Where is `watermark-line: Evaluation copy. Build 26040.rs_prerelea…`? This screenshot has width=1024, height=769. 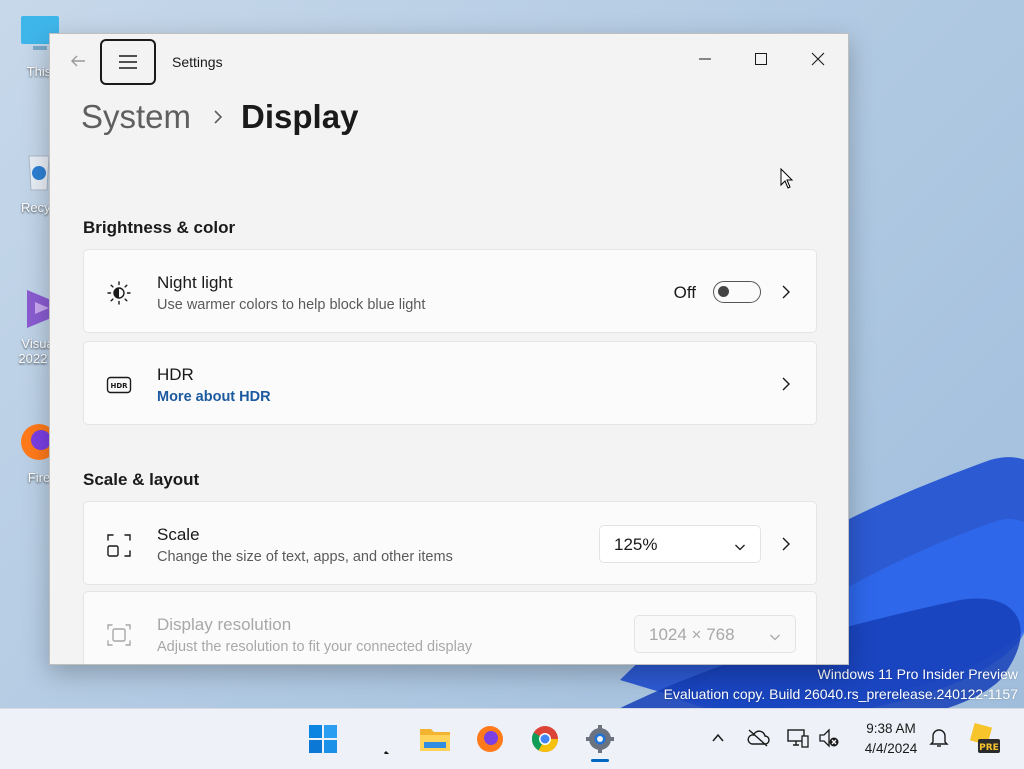
watermark-line: Evaluation copy. Build 26040.rs_prerelea… is located at coordinates (840, 694).